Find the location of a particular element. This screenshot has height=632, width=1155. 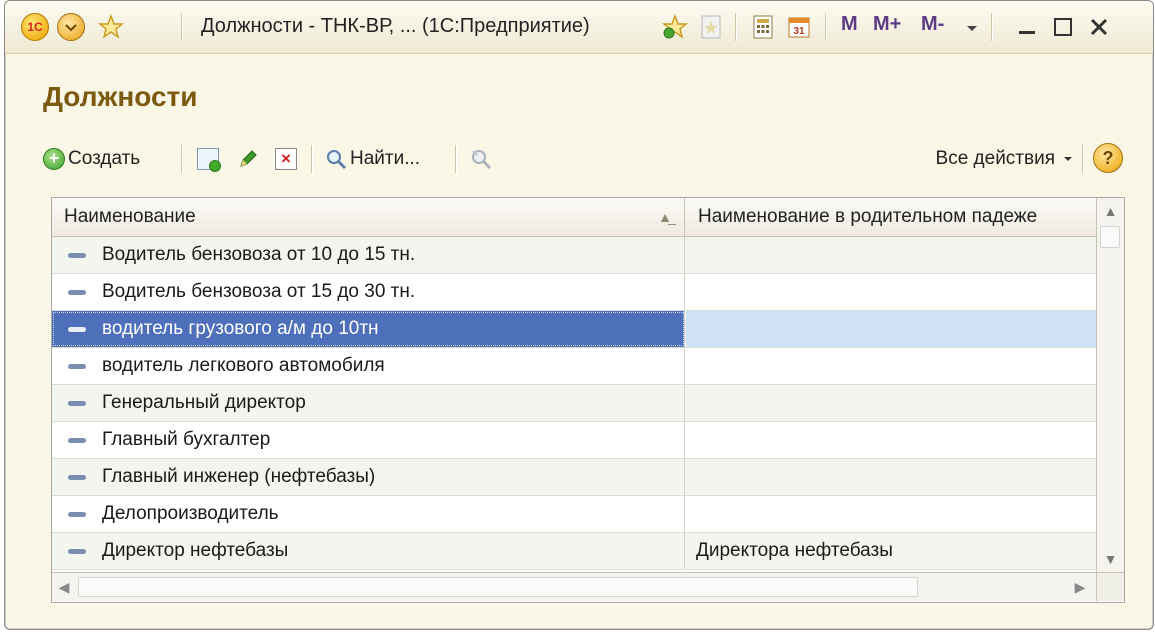

cancel-search-button is located at coordinates (481, 159).